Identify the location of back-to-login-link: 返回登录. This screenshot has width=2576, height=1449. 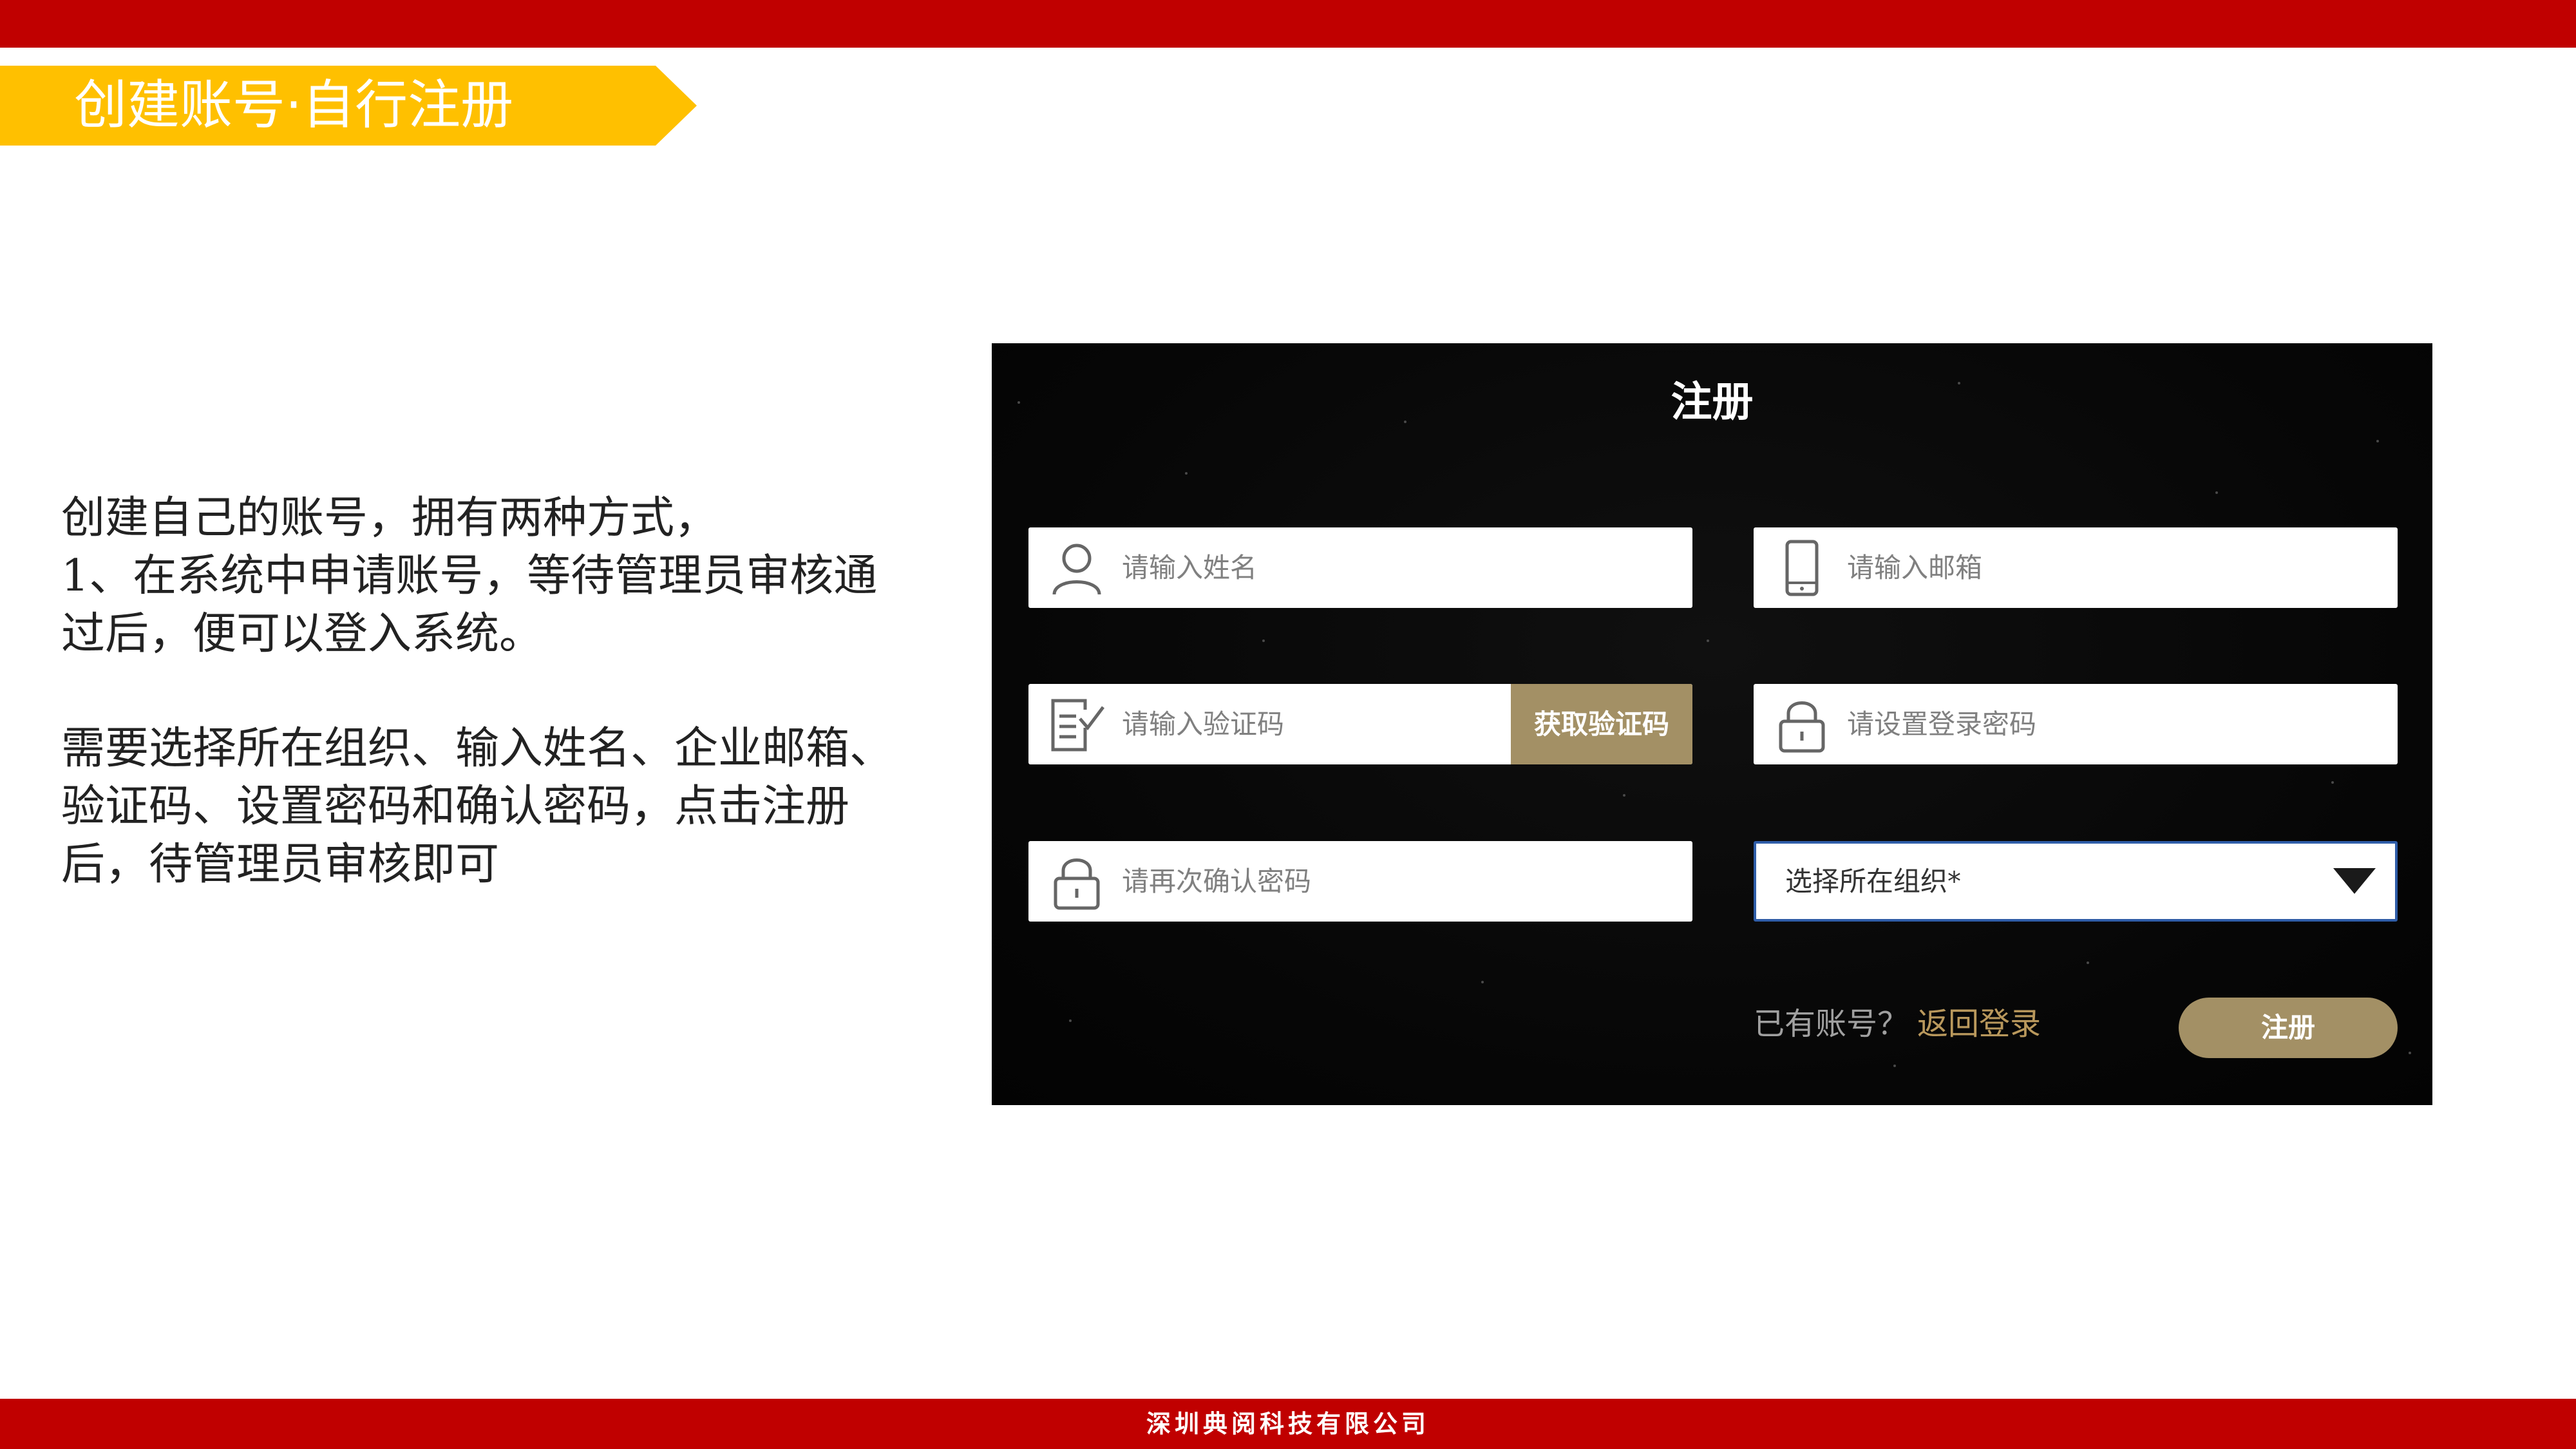
(1979, 1024).